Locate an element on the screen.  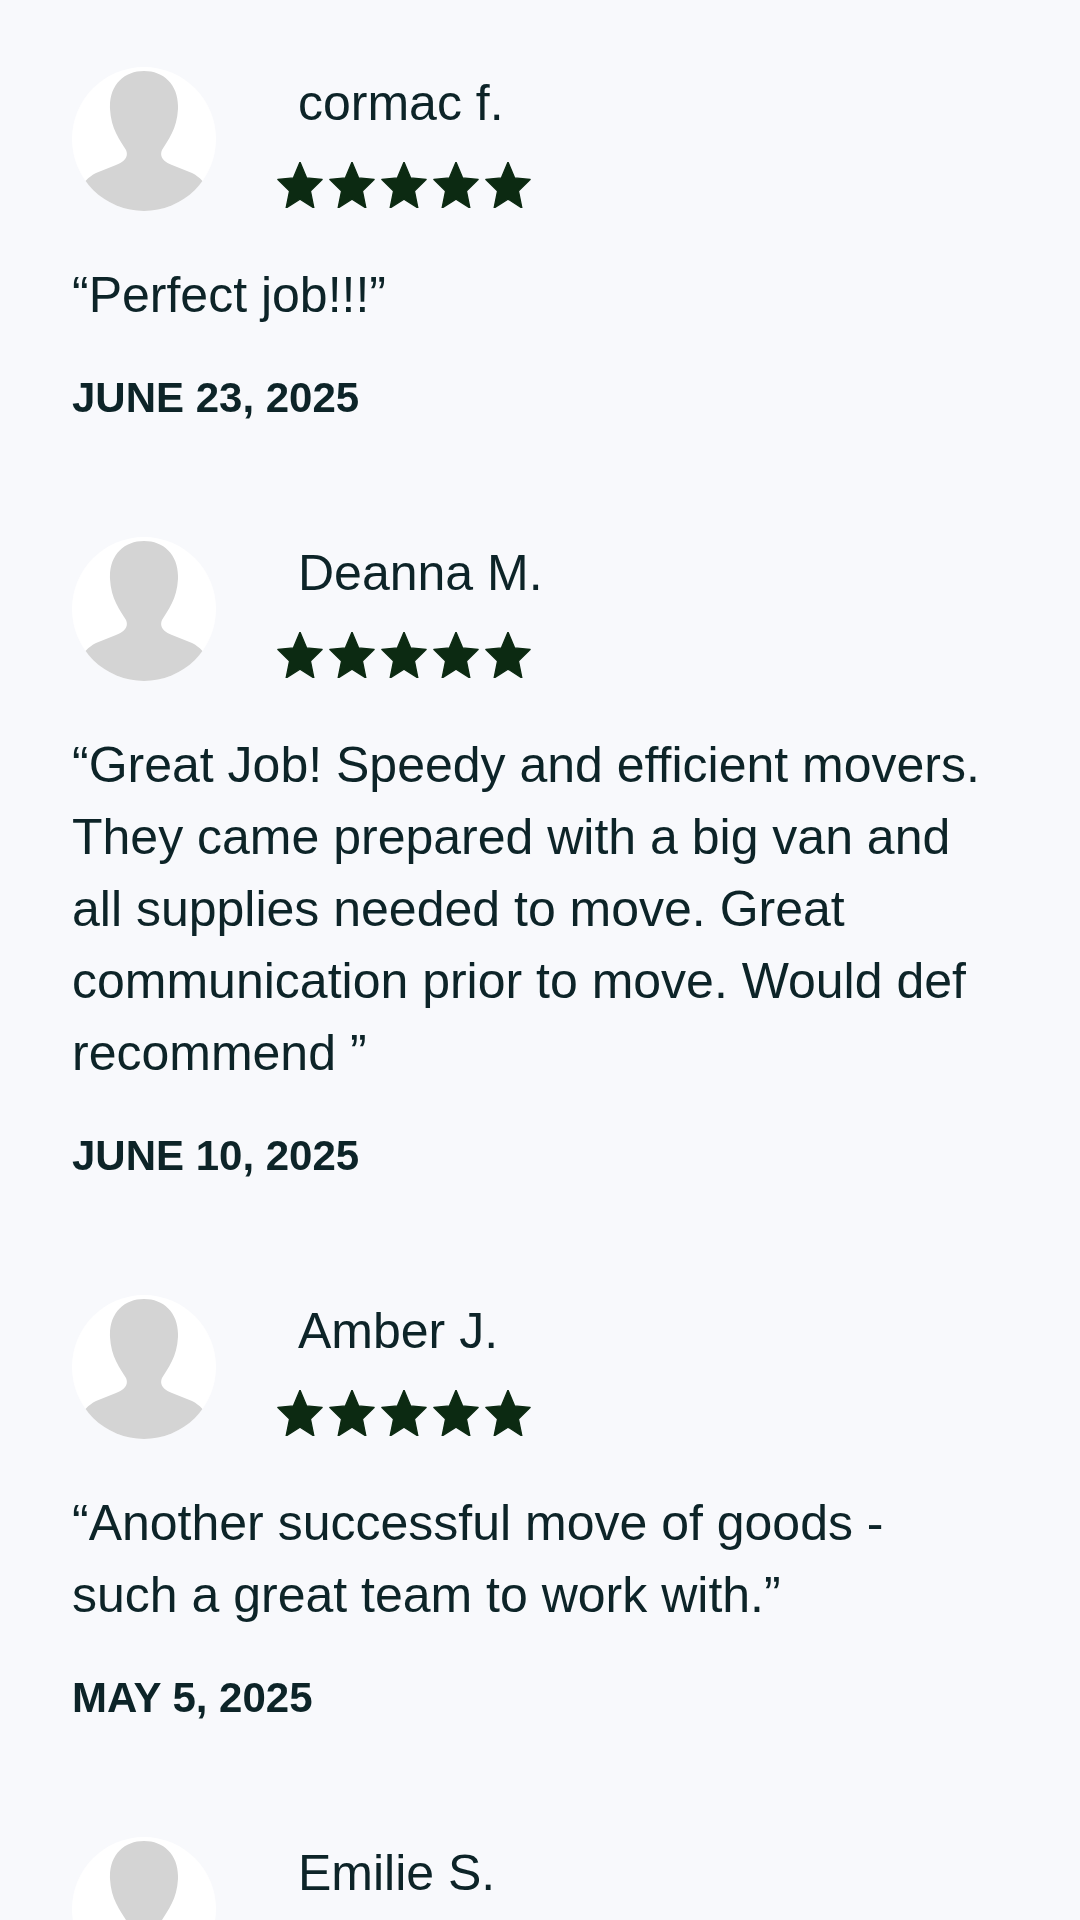
reviewer-name: cormac f. is located at coordinates (401, 103).